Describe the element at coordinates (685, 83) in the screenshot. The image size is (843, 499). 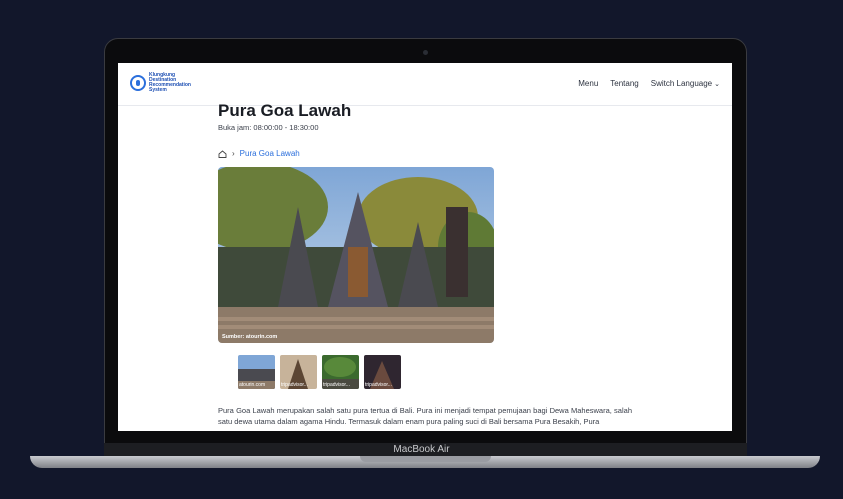
I see `nav-switch-language: Switch Language ⌄` at that location.